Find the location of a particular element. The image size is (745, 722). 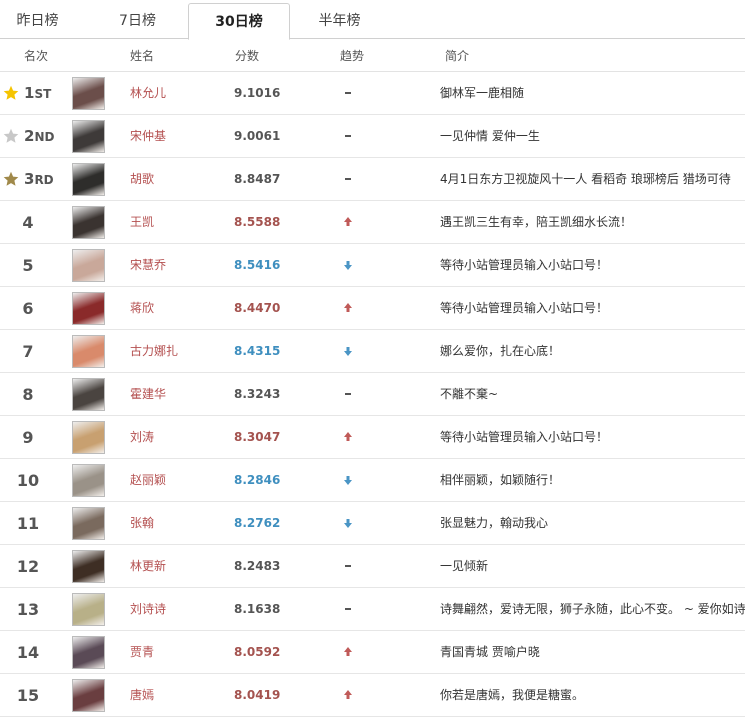

intro-text: 不離不棄~ is located at coordinates (469, 394).